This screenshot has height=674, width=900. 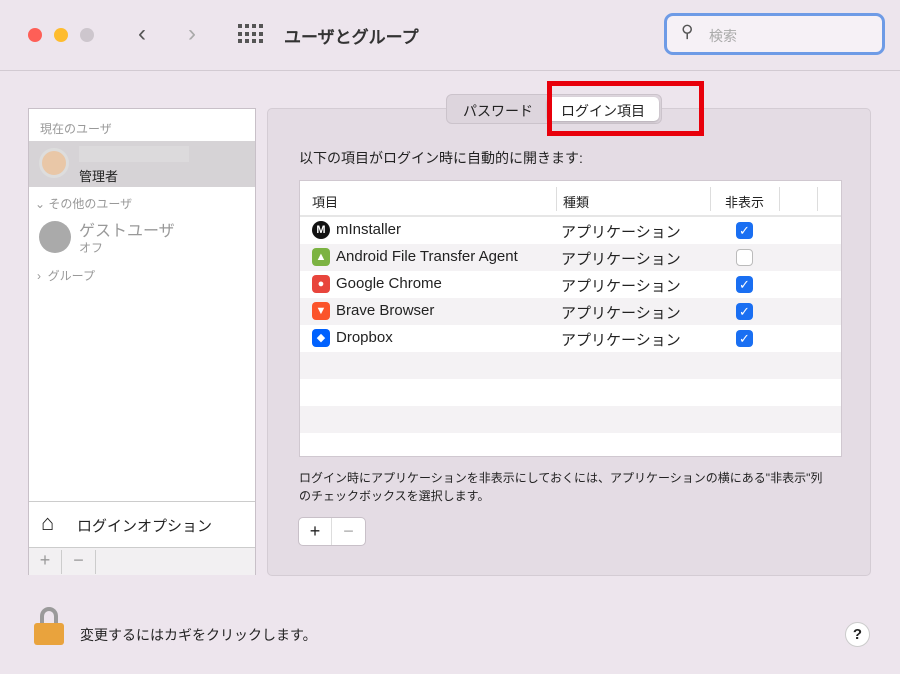 I want to click on search-icon: ⚲, so click(x=687, y=31).